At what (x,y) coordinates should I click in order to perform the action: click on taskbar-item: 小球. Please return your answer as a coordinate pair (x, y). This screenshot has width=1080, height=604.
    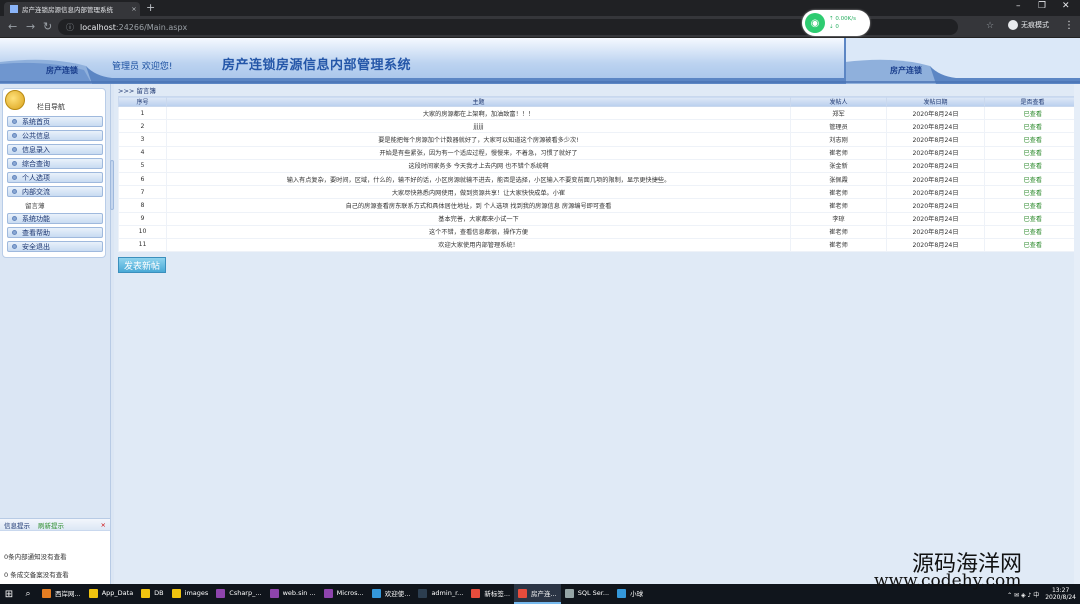
    Looking at the image, I should click on (630, 594).